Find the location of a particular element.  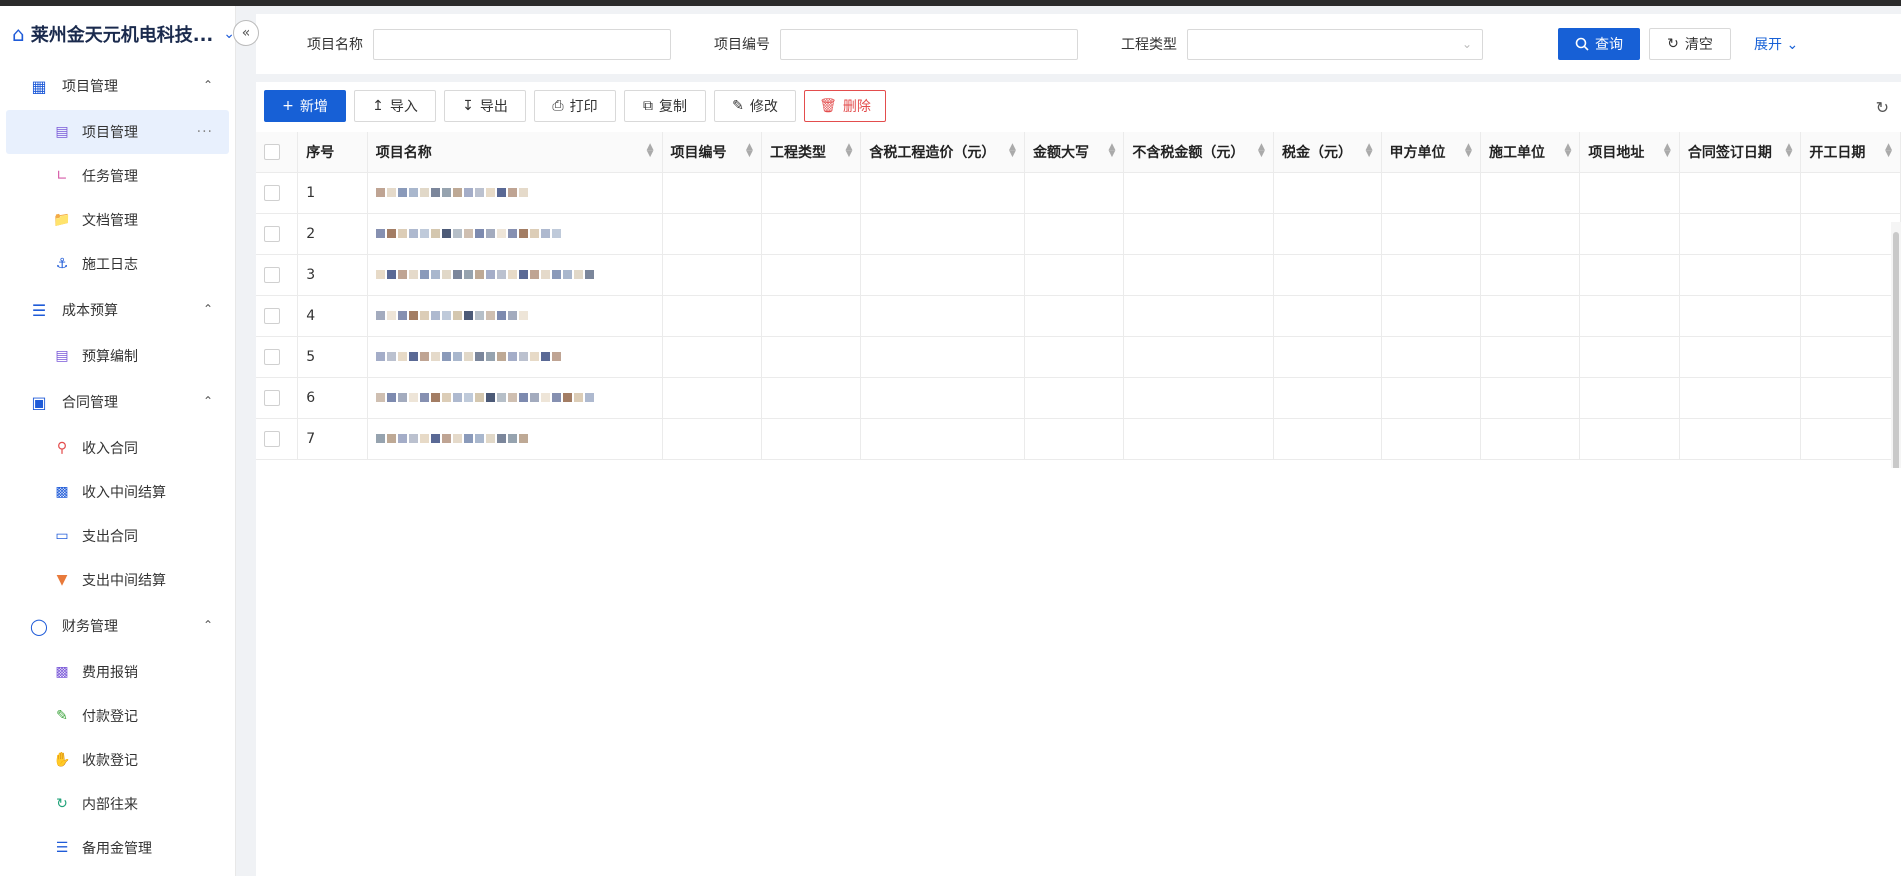

column-header: 含税工程造价（元） ▲ ▼ is located at coordinates (942, 152).